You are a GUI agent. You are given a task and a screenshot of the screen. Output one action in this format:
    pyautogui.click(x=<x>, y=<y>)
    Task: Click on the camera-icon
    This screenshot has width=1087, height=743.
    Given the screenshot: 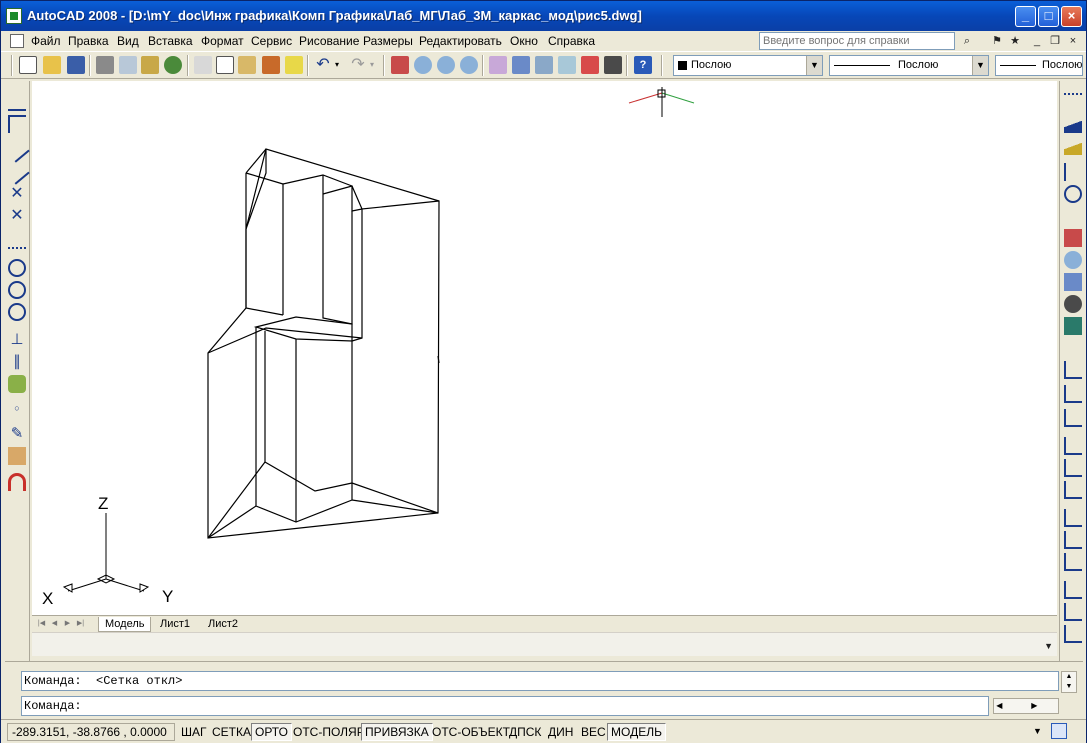 What is the action you would take?
    pyautogui.click(x=1073, y=304)
    